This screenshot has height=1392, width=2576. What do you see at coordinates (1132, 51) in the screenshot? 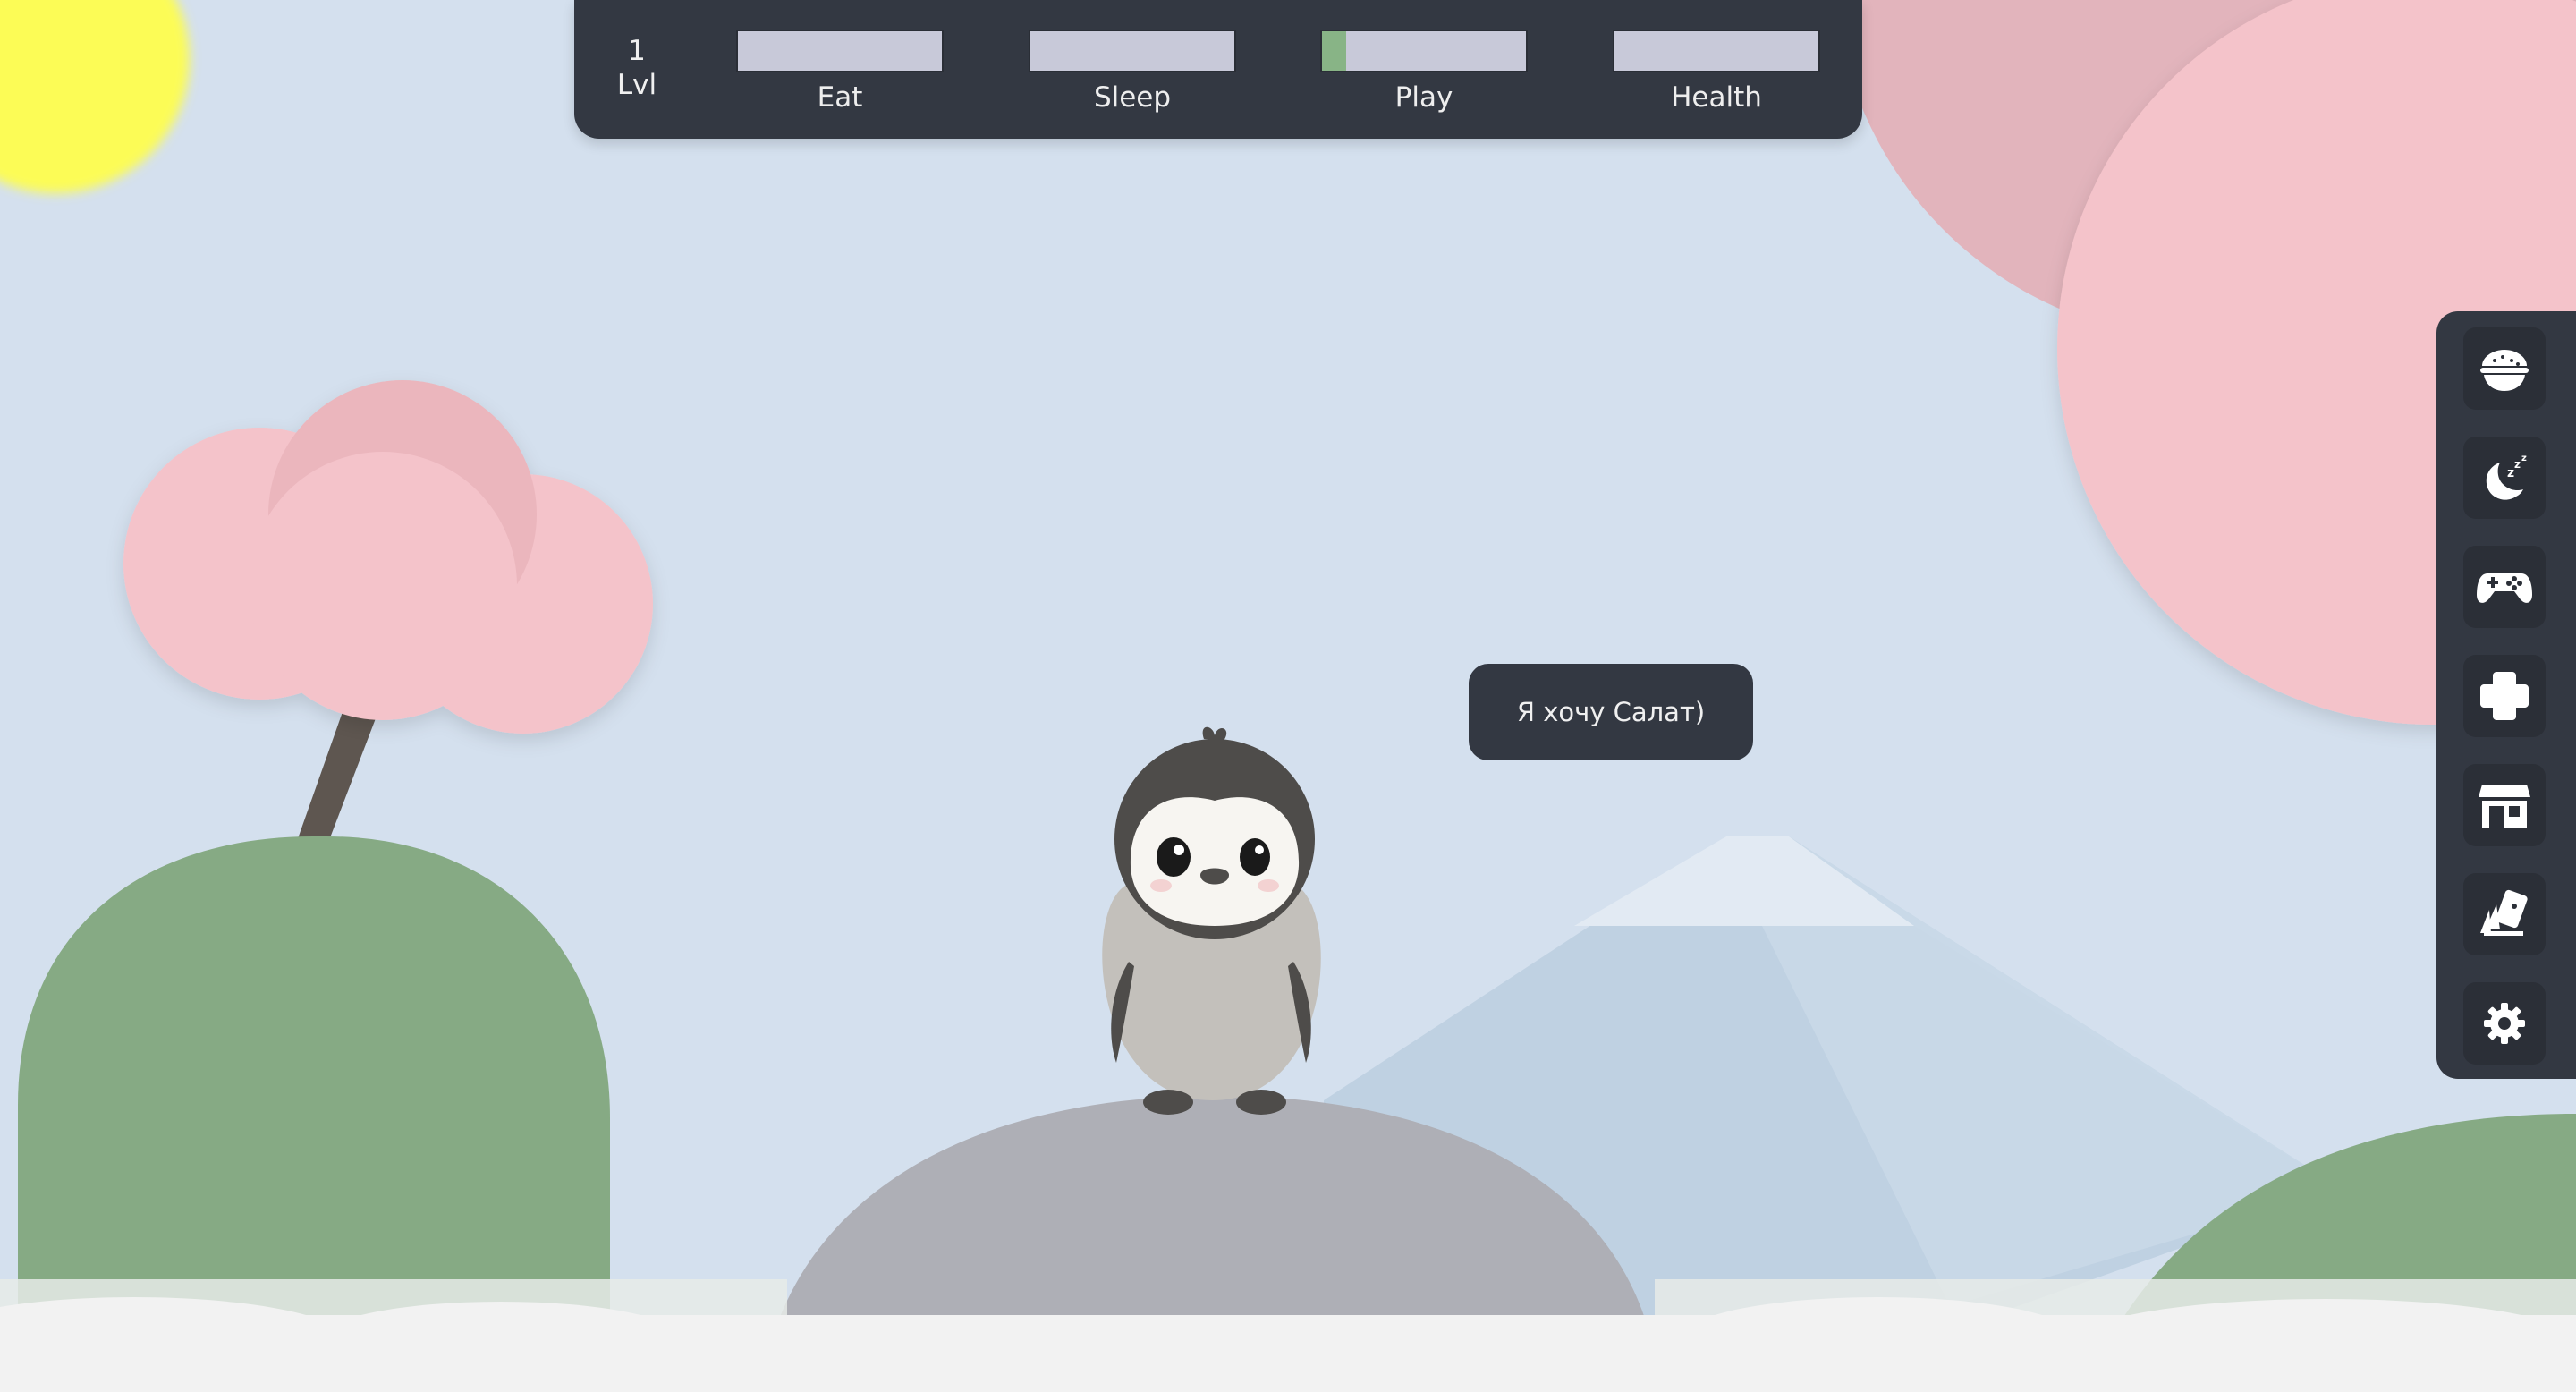
I see `sleep-bar` at bounding box center [1132, 51].